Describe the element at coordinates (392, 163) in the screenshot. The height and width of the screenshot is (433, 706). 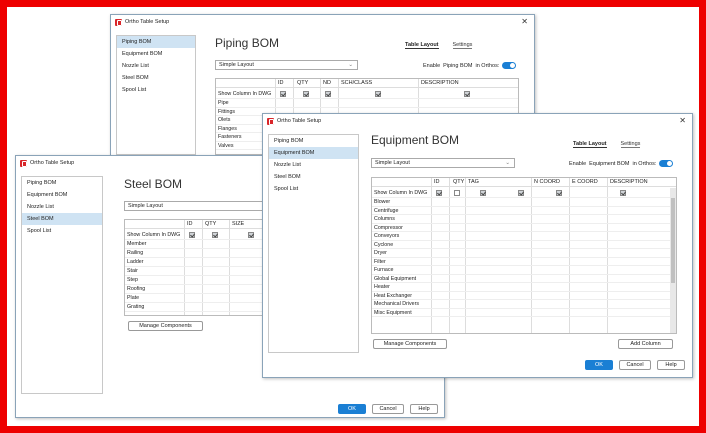
I see `layout-value: Simple Layout` at that location.